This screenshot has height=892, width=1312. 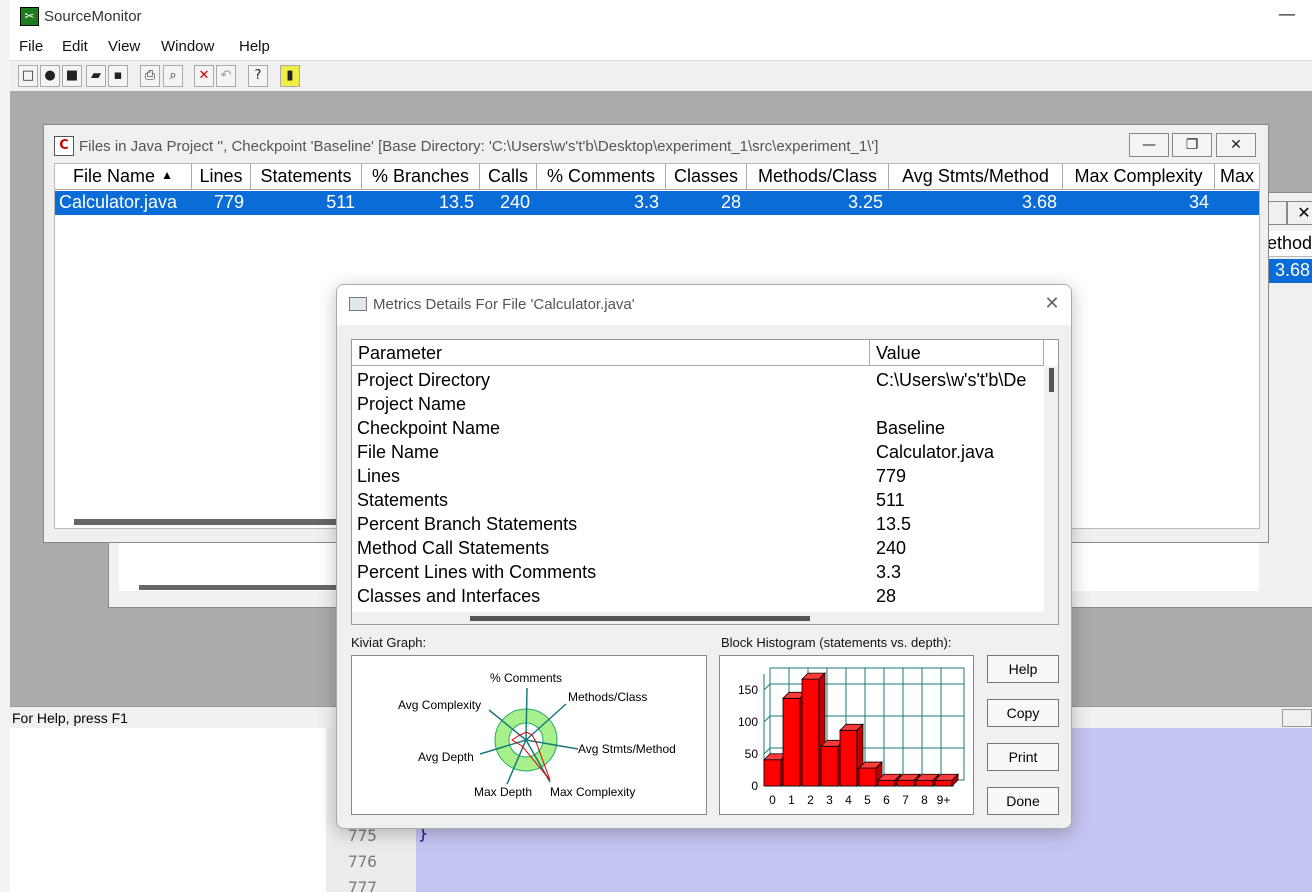 What do you see at coordinates (1051, 495) in the screenshot?
I see `vertical-scrollbar` at bounding box center [1051, 495].